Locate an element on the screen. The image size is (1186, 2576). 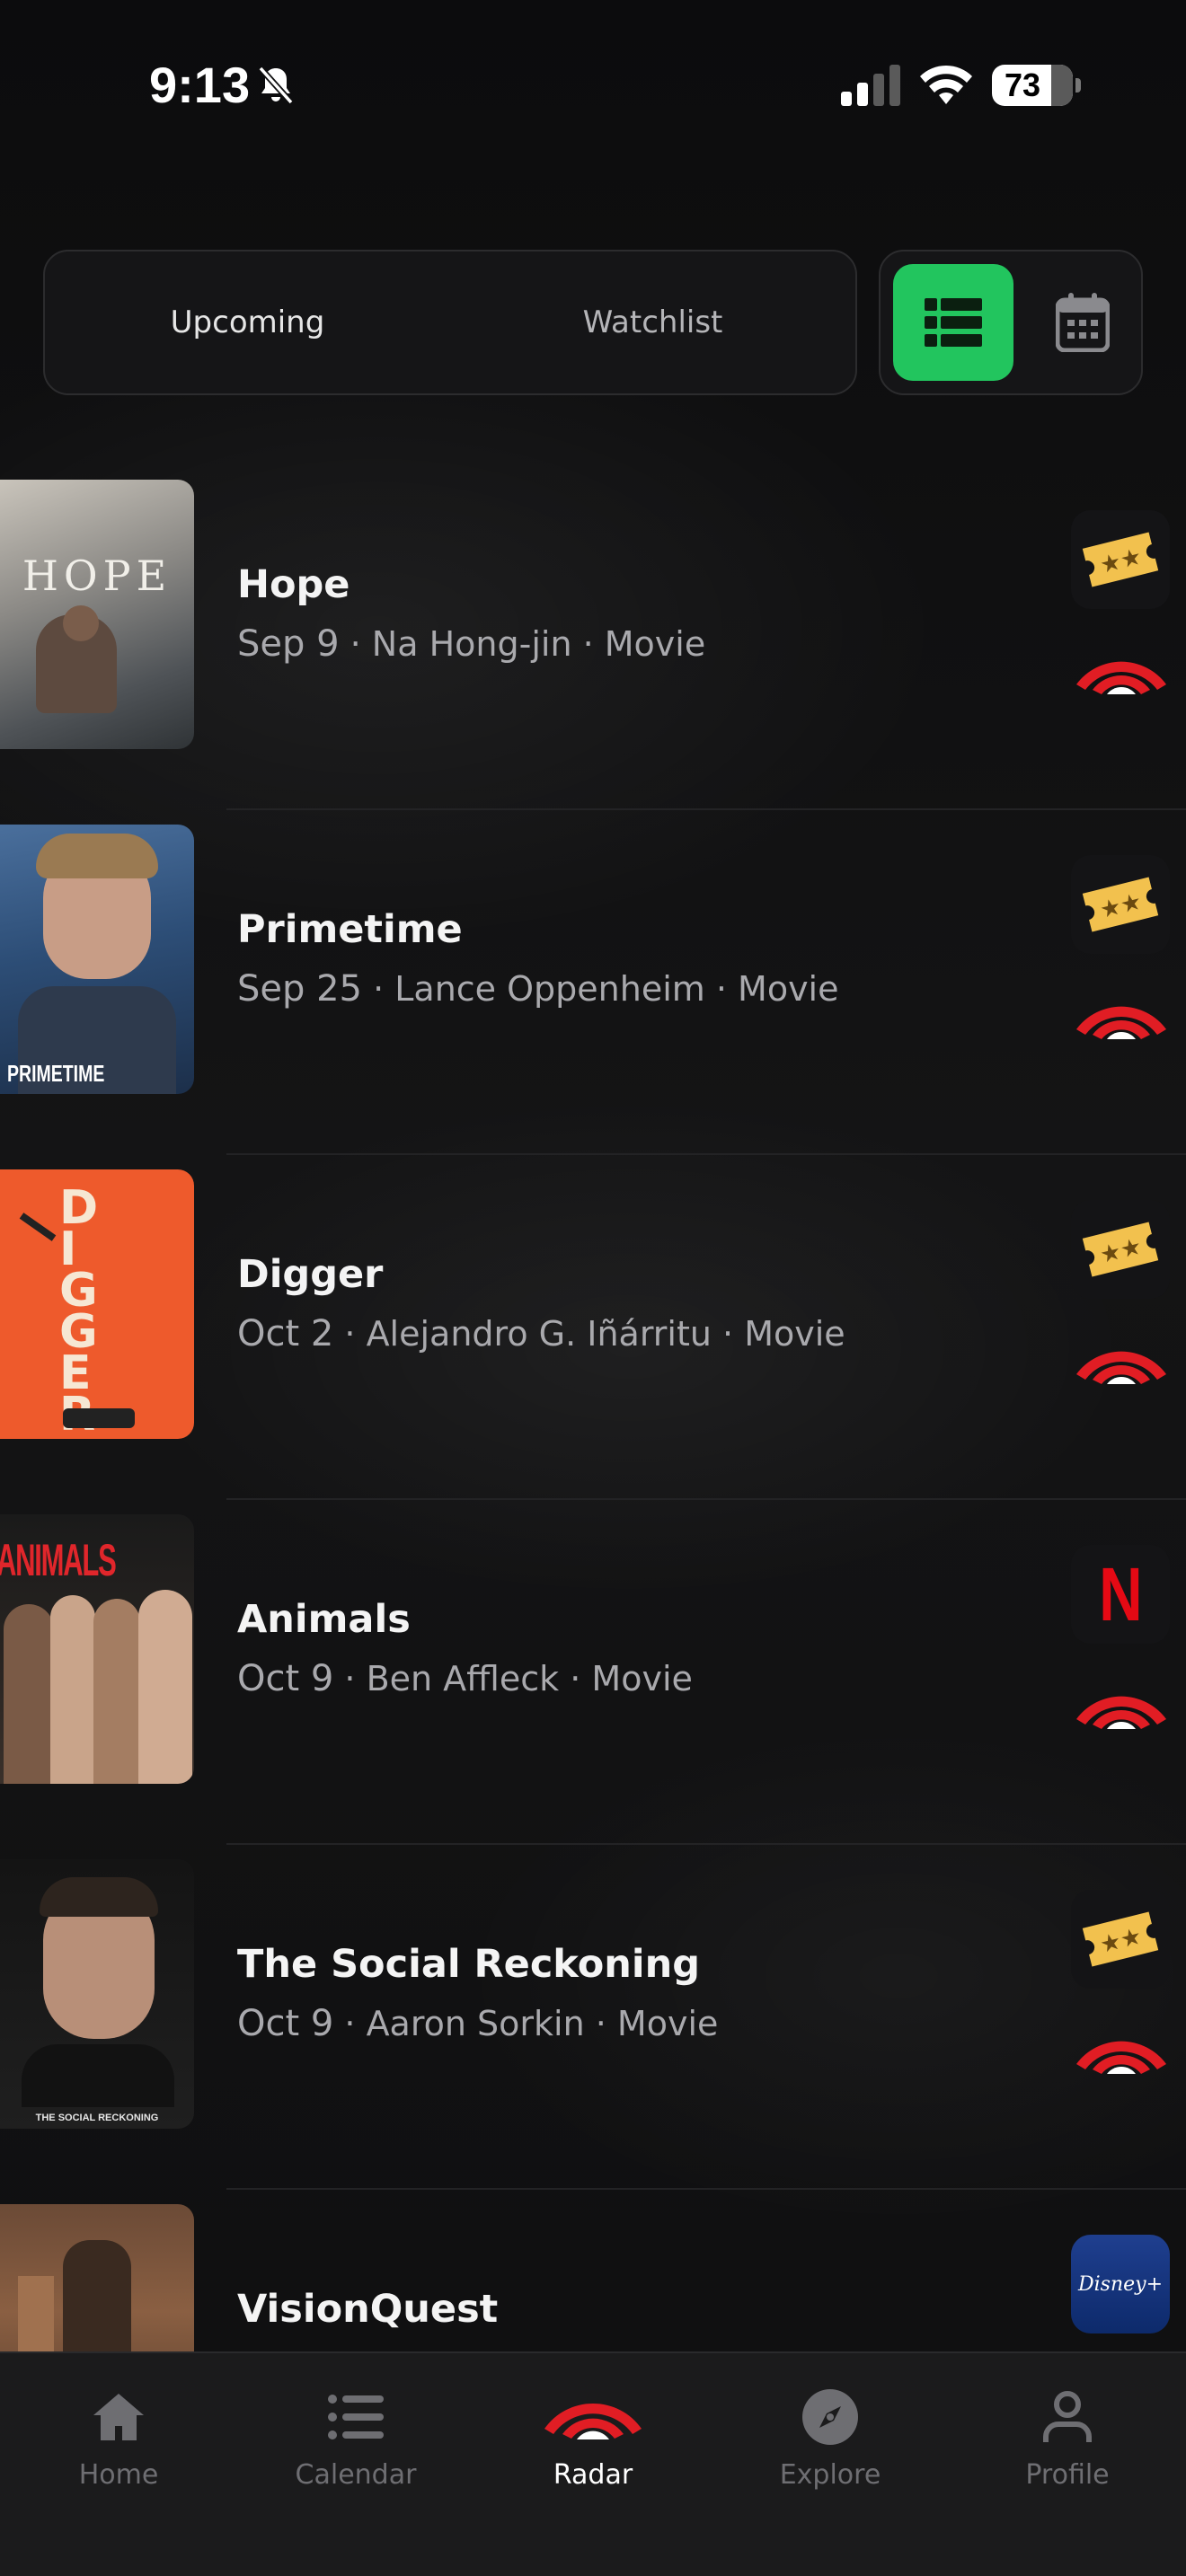
poster-title-text: PRIMETIME is located at coordinates (56, 1073).